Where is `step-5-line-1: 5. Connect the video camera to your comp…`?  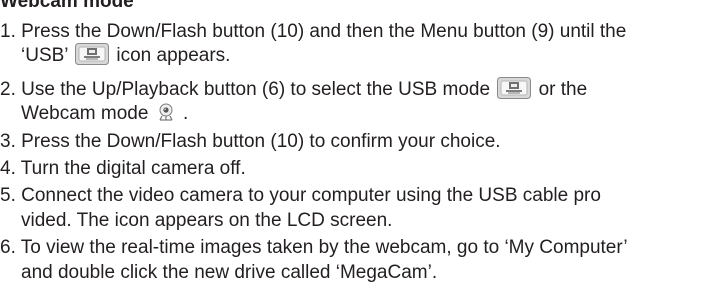
step-5-line-1: 5. Connect the video camera to your comp… is located at coordinates (300, 195).